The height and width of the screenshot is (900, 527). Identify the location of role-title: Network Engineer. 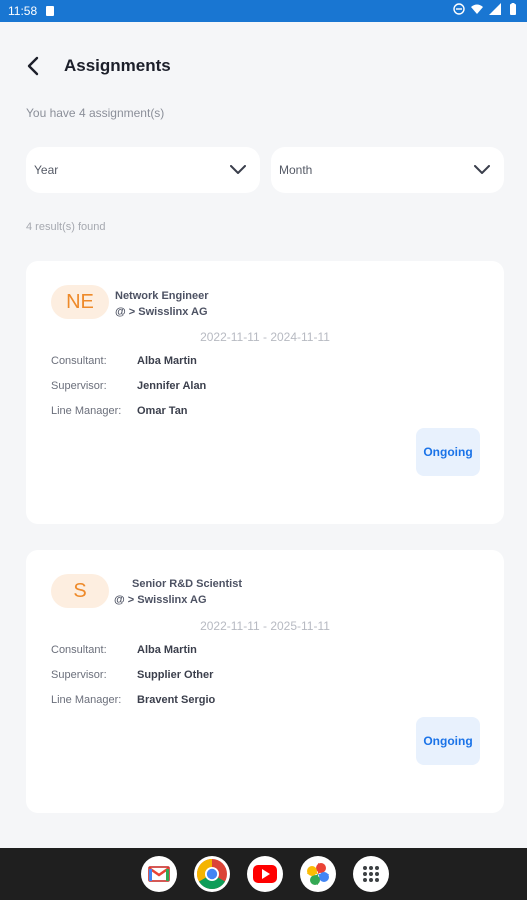
(162, 296).